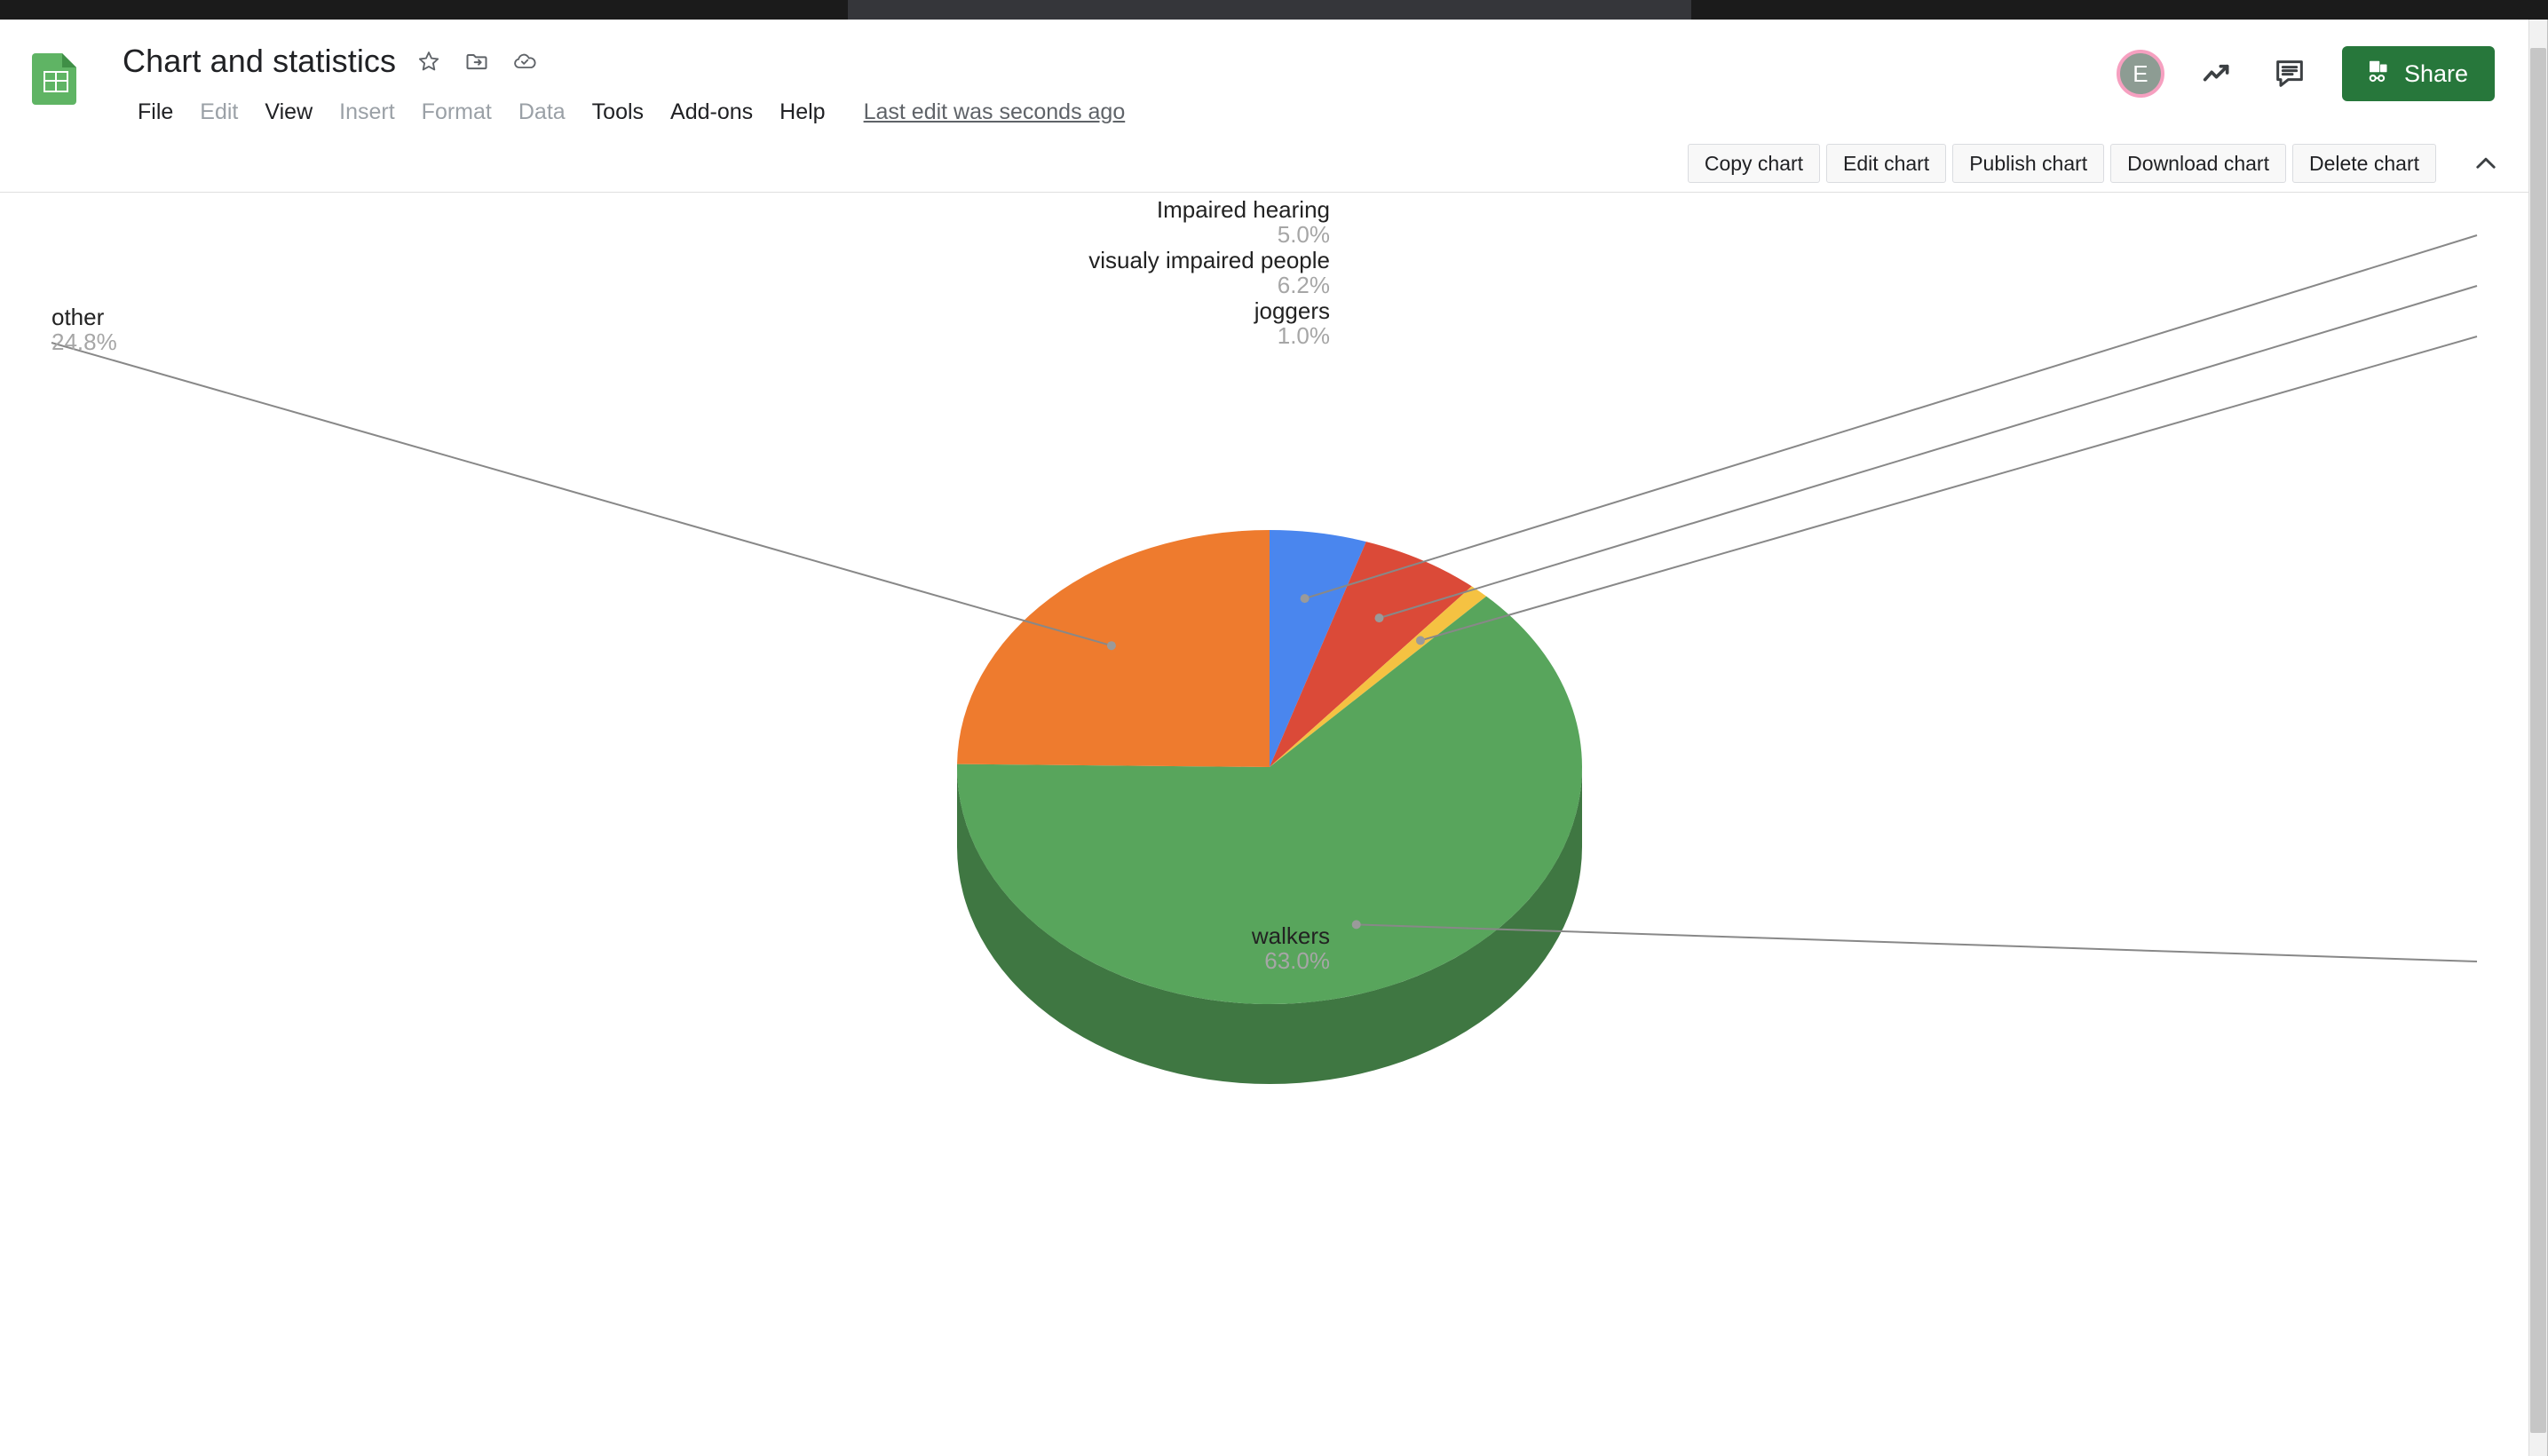 The height and width of the screenshot is (1456, 2548). I want to click on chevron-up-icon, so click(2485, 163).